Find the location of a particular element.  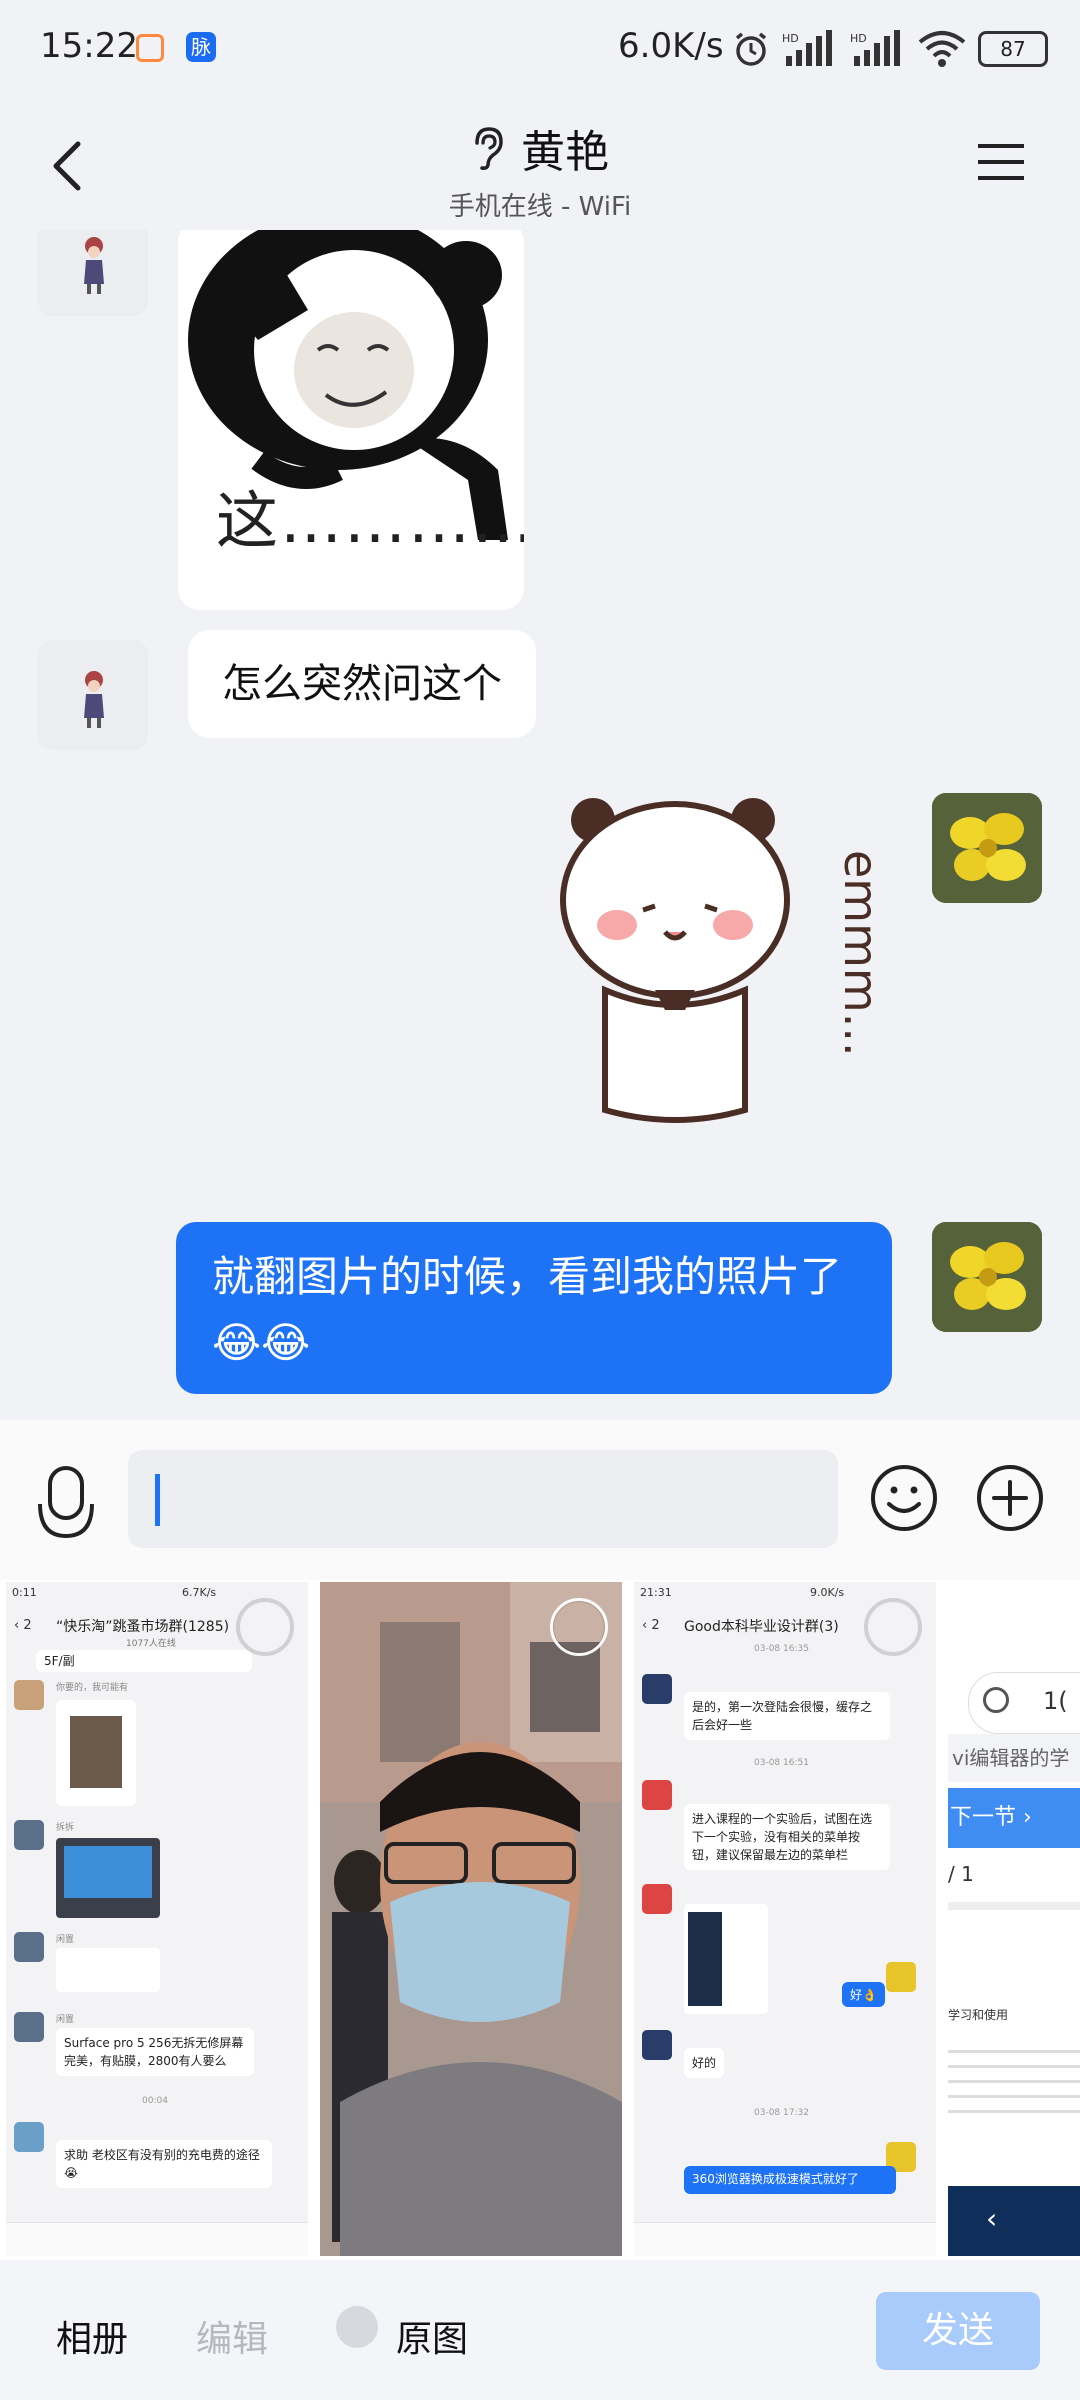

thumb3-ts-2: 03-08 16:51 is located at coordinates (781, 1763).